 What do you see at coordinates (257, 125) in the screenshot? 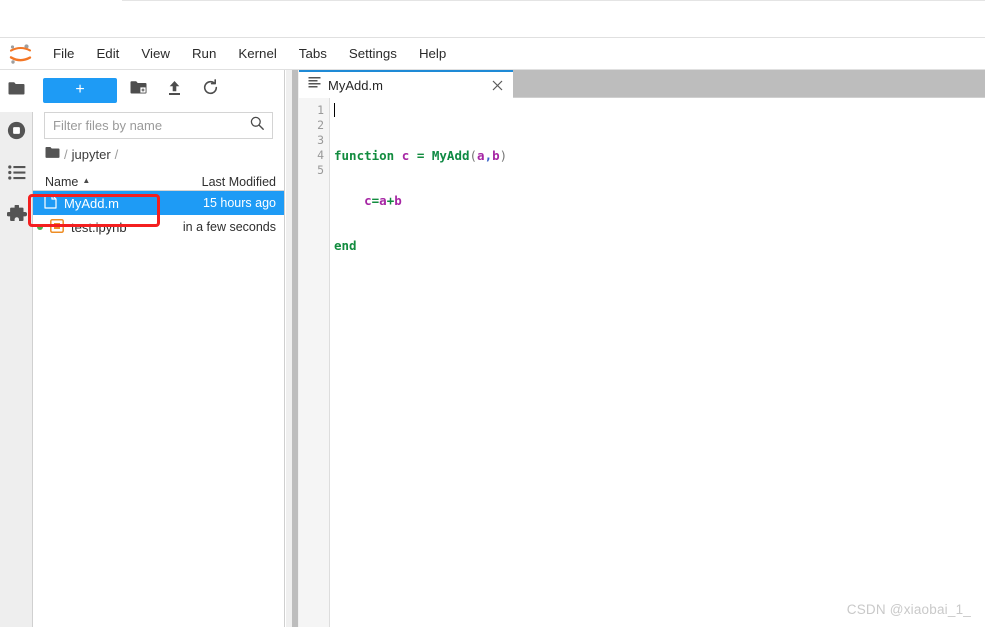
I see `search-icon` at bounding box center [257, 125].